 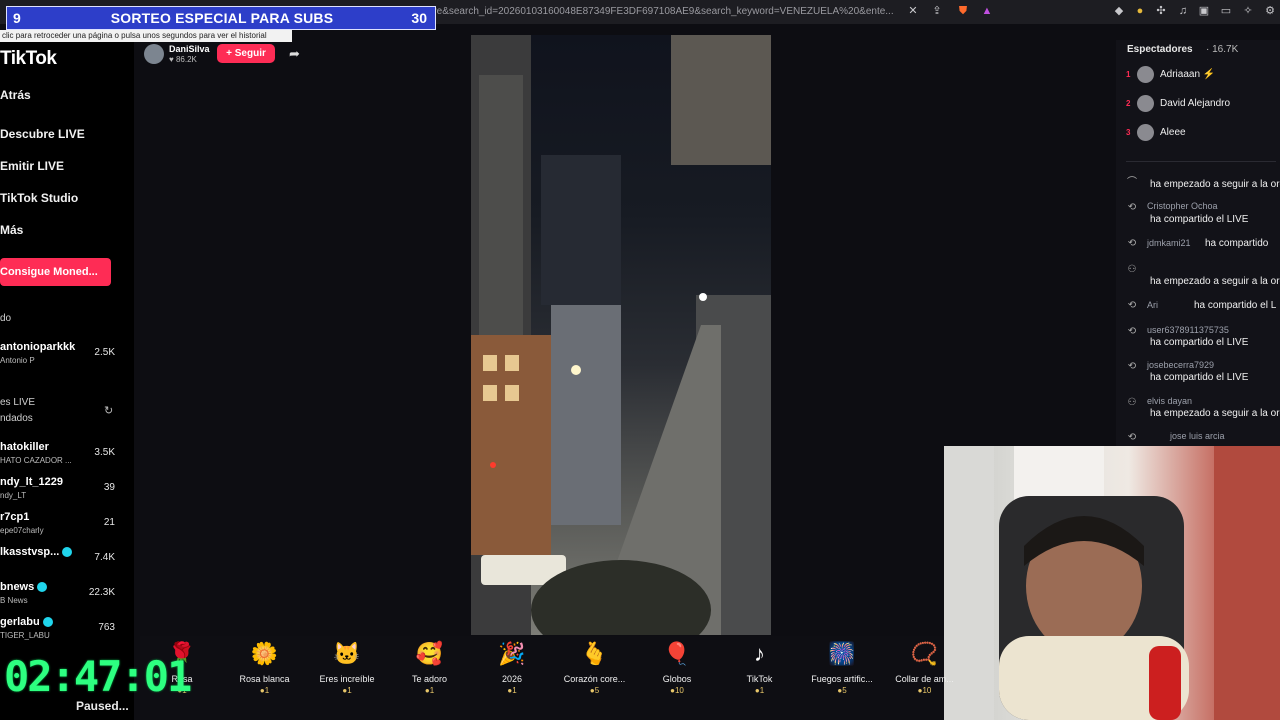 I want to click on refresh-icon: ↻, so click(x=108, y=410).